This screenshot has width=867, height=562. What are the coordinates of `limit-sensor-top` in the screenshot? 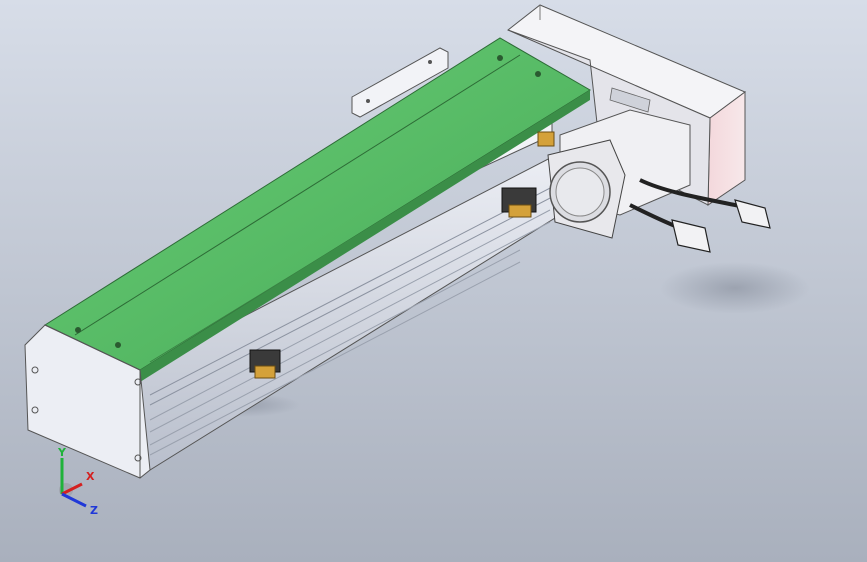 It's located at (546, 139).